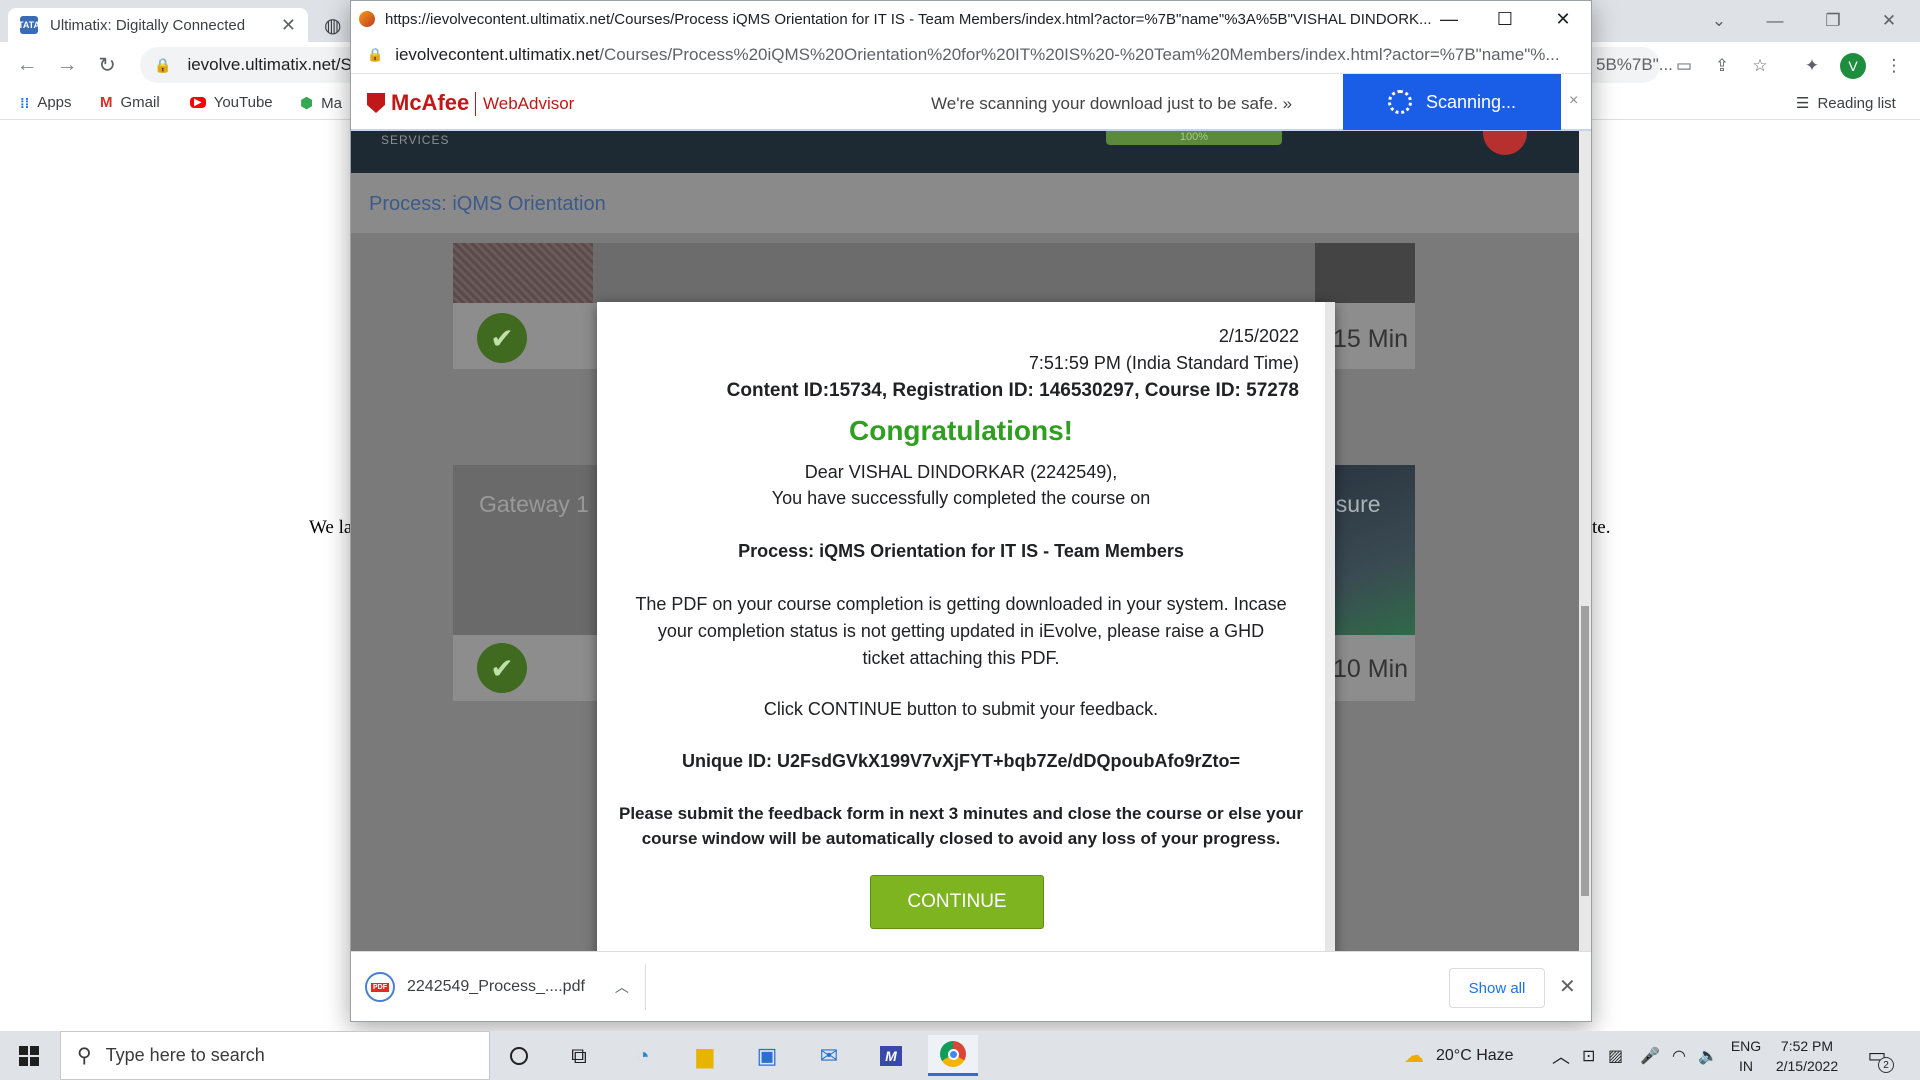  Describe the element at coordinates (107, 65) in the screenshot. I see `reload-icon: ↻` at that location.